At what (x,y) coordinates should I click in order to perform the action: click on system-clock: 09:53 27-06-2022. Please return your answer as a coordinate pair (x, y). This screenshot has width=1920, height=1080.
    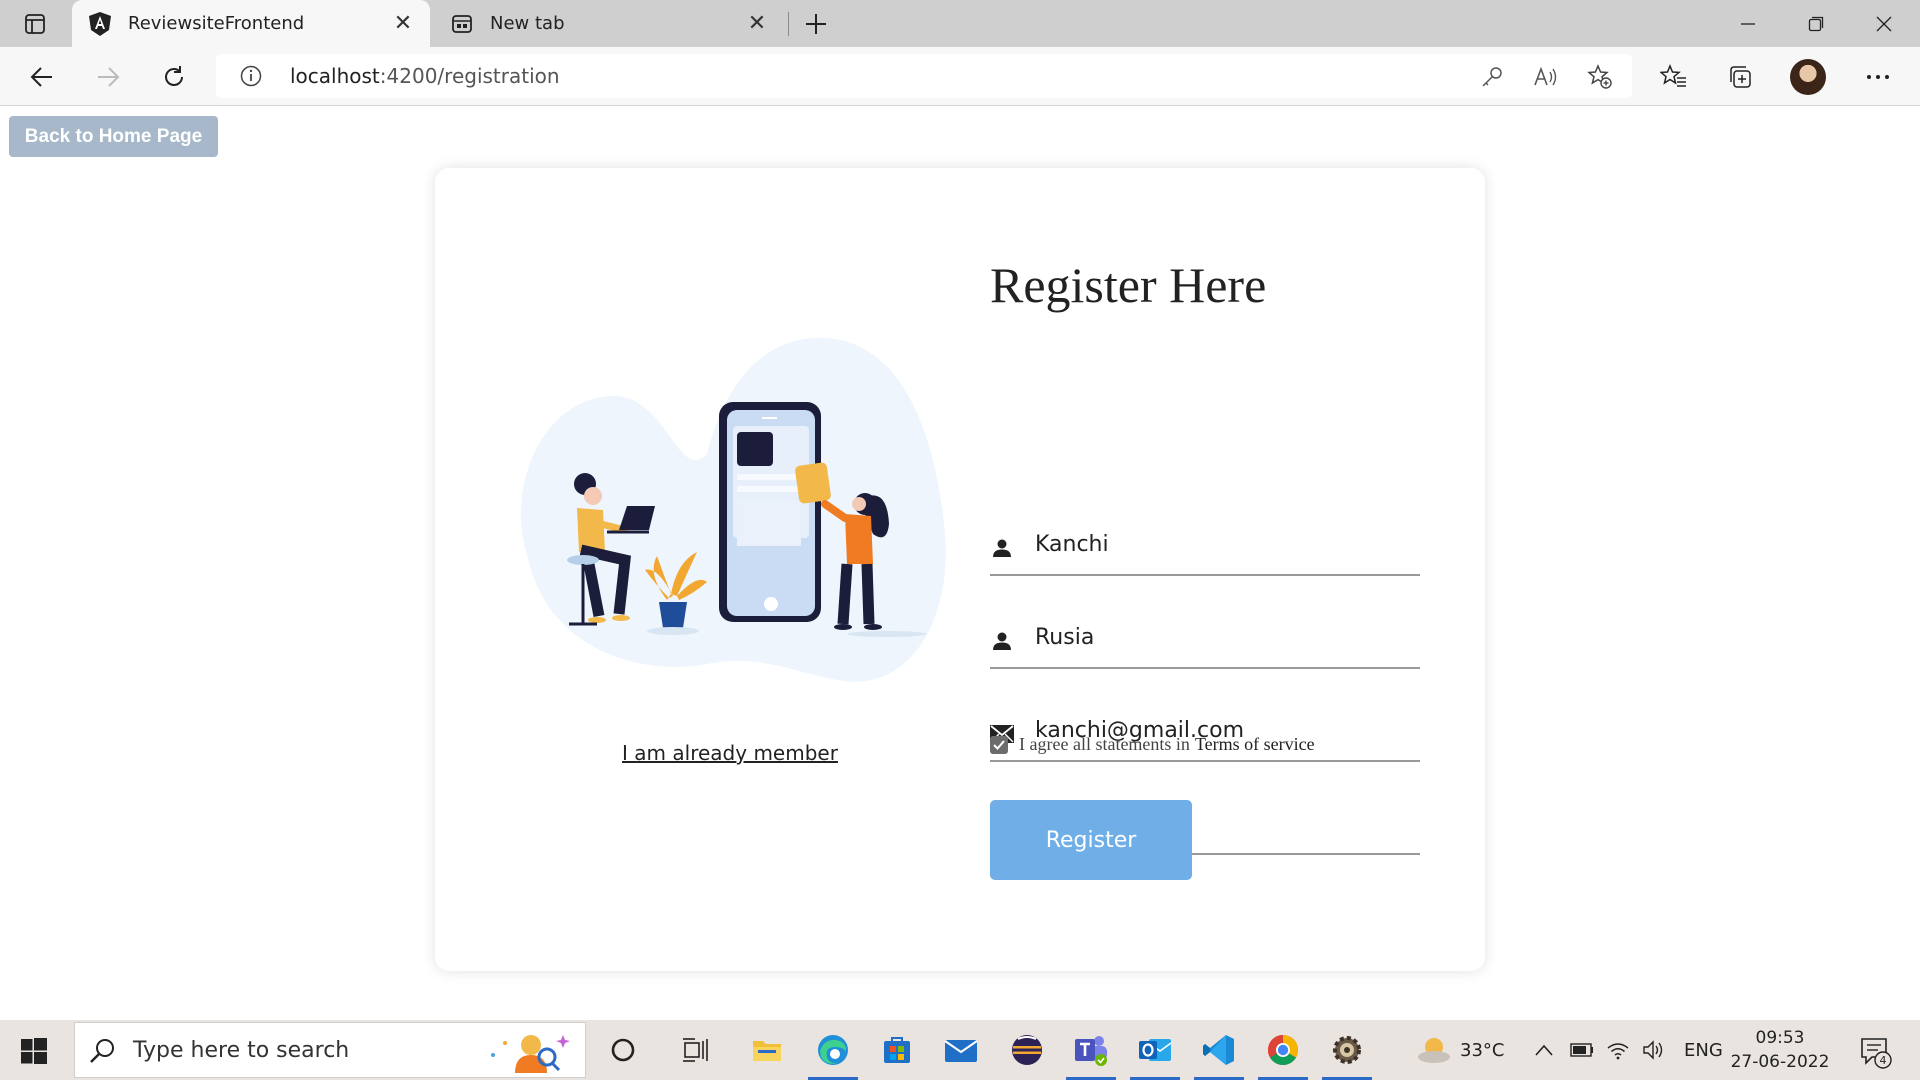
    Looking at the image, I should click on (1780, 1050).